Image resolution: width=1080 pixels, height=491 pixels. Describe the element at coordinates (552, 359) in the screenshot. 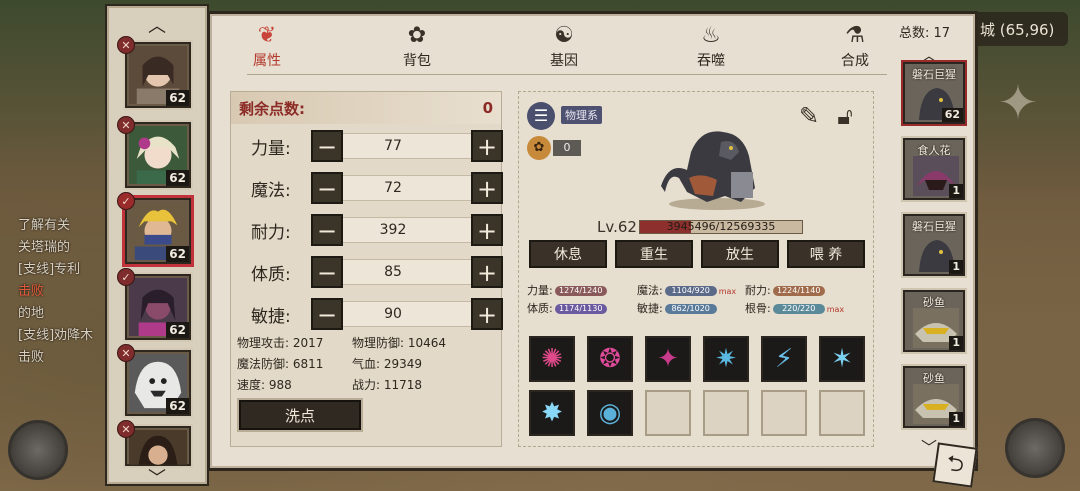

I see `skill-crimson-burst-icon: ✺` at that location.